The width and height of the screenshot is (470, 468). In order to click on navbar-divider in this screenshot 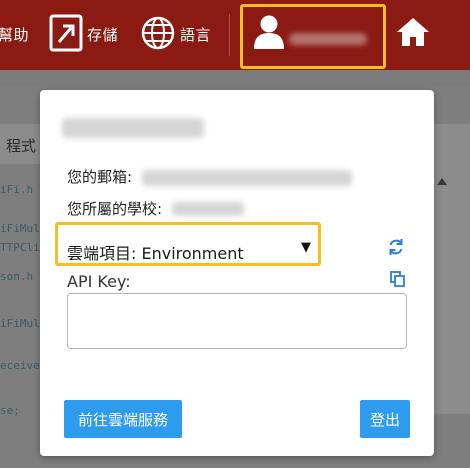, I will do `click(229, 35)`.